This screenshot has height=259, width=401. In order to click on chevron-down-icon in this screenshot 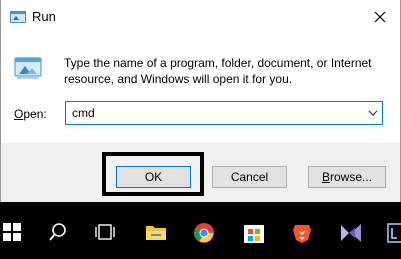, I will do `click(373, 113)`.